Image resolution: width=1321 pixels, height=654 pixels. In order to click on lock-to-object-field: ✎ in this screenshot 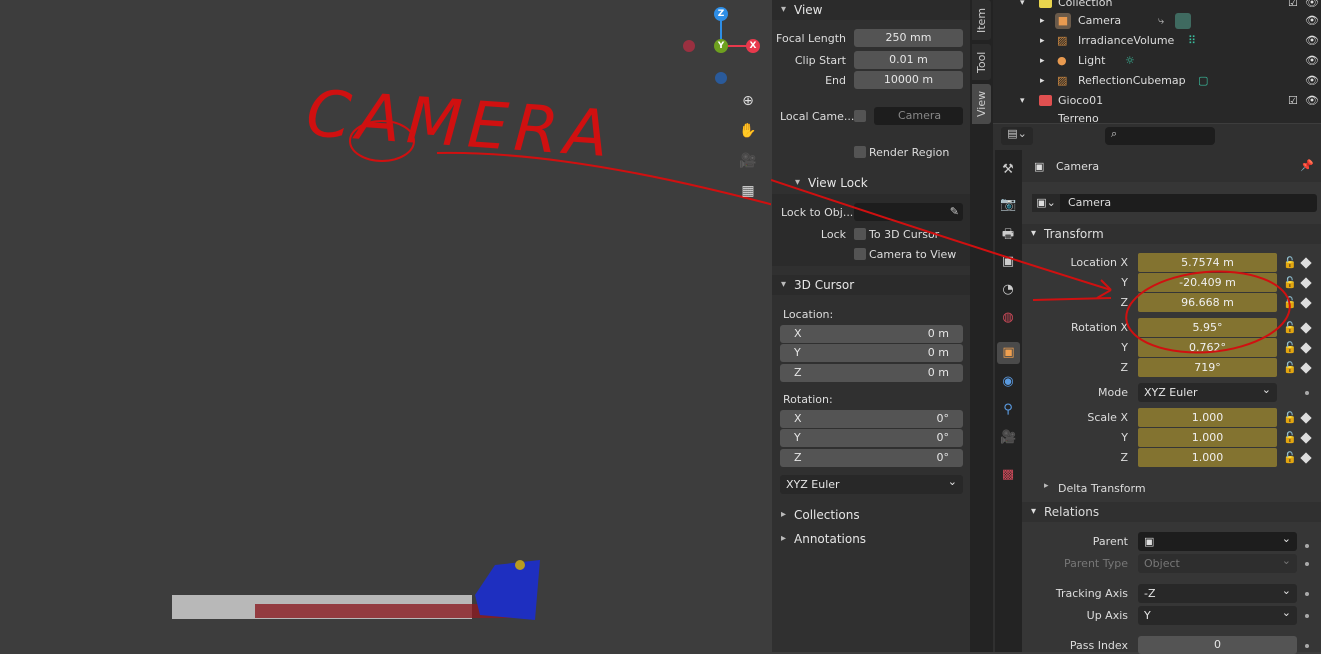, I will do `click(908, 212)`.